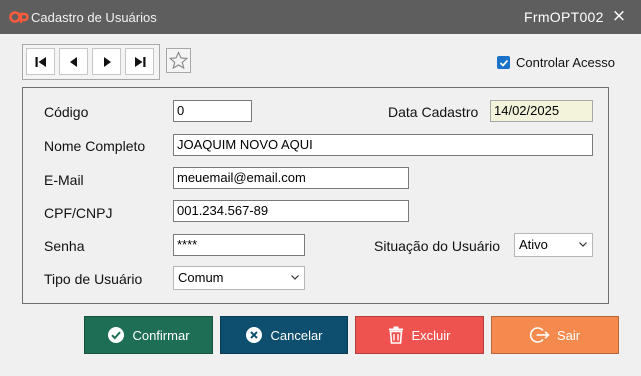 This screenshot has height=376, width=641. I want to click on sair-label: Sair, so click(568, 335).